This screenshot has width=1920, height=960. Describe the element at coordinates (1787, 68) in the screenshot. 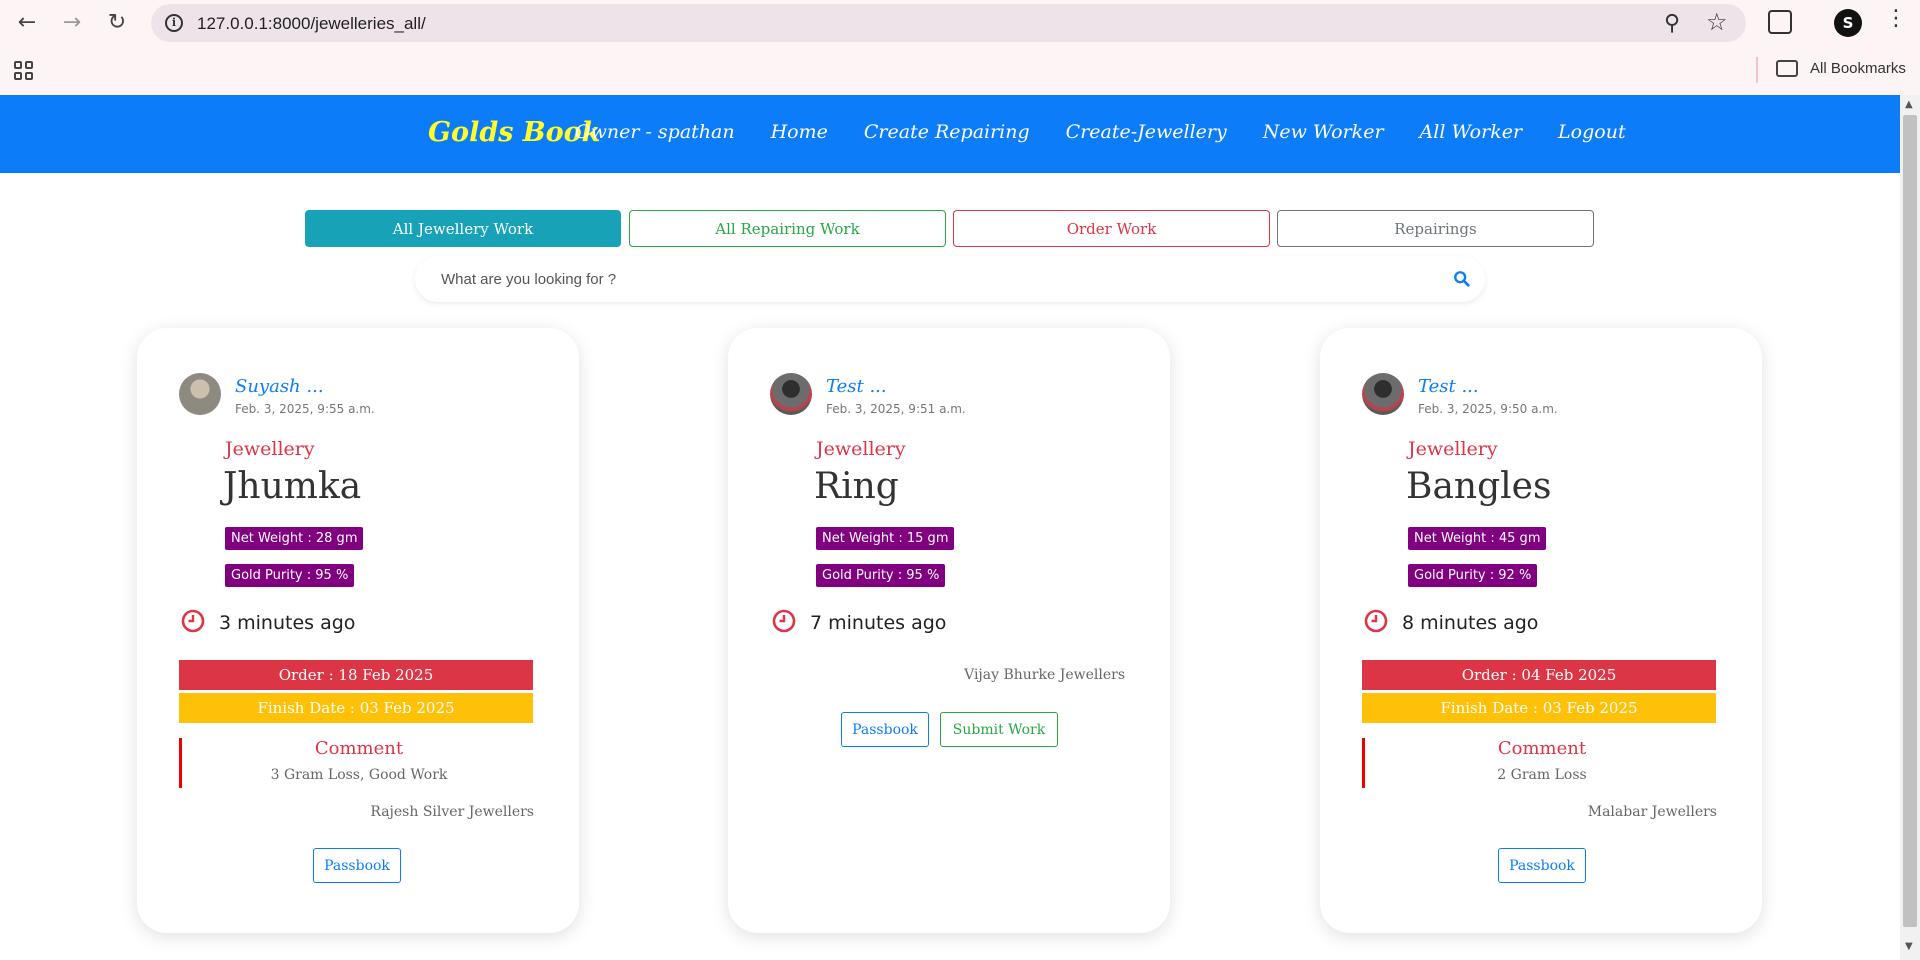

I see `folder-icon` at that location.